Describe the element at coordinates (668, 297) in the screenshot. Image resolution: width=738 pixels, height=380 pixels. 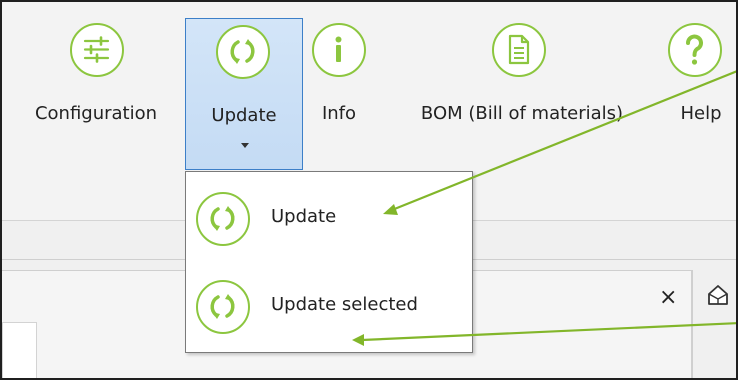
I see `close-icon: ×` at that location.